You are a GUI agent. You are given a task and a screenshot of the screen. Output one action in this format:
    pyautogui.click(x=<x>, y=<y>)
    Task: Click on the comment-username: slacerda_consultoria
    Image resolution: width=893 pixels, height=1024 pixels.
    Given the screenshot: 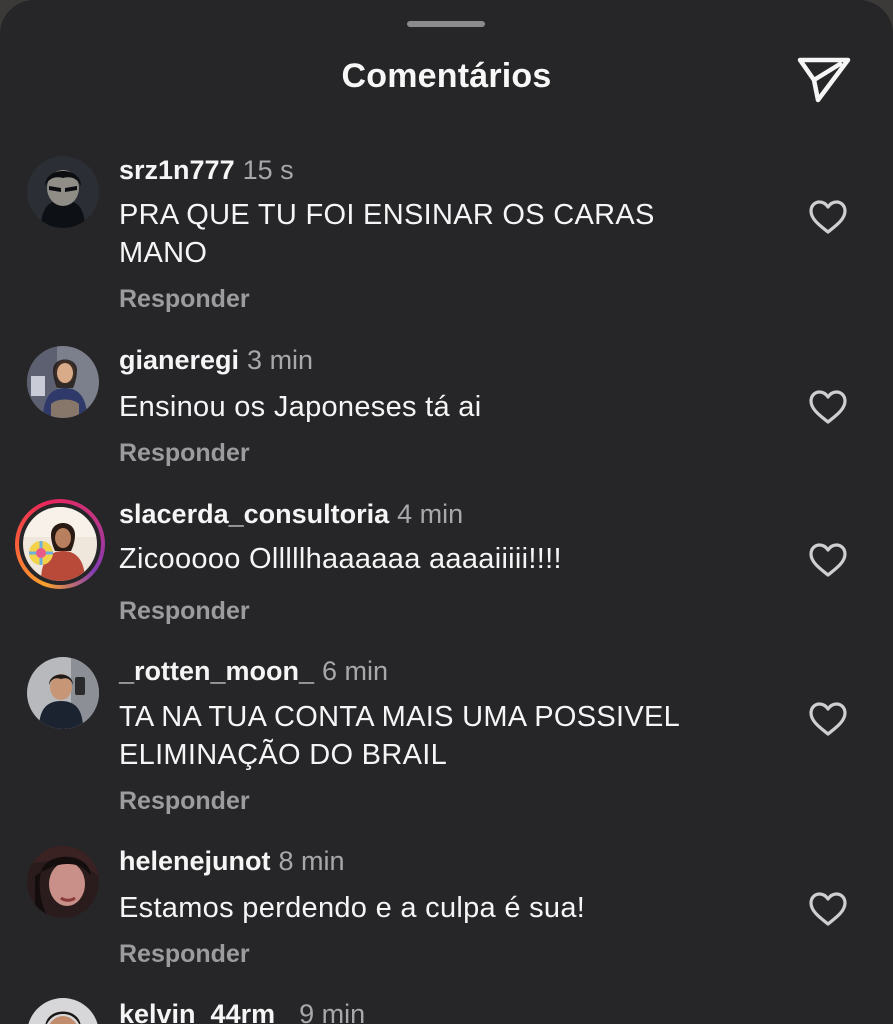 What is the action you would take?
    pyautogui.click(x=254, y=514)
    